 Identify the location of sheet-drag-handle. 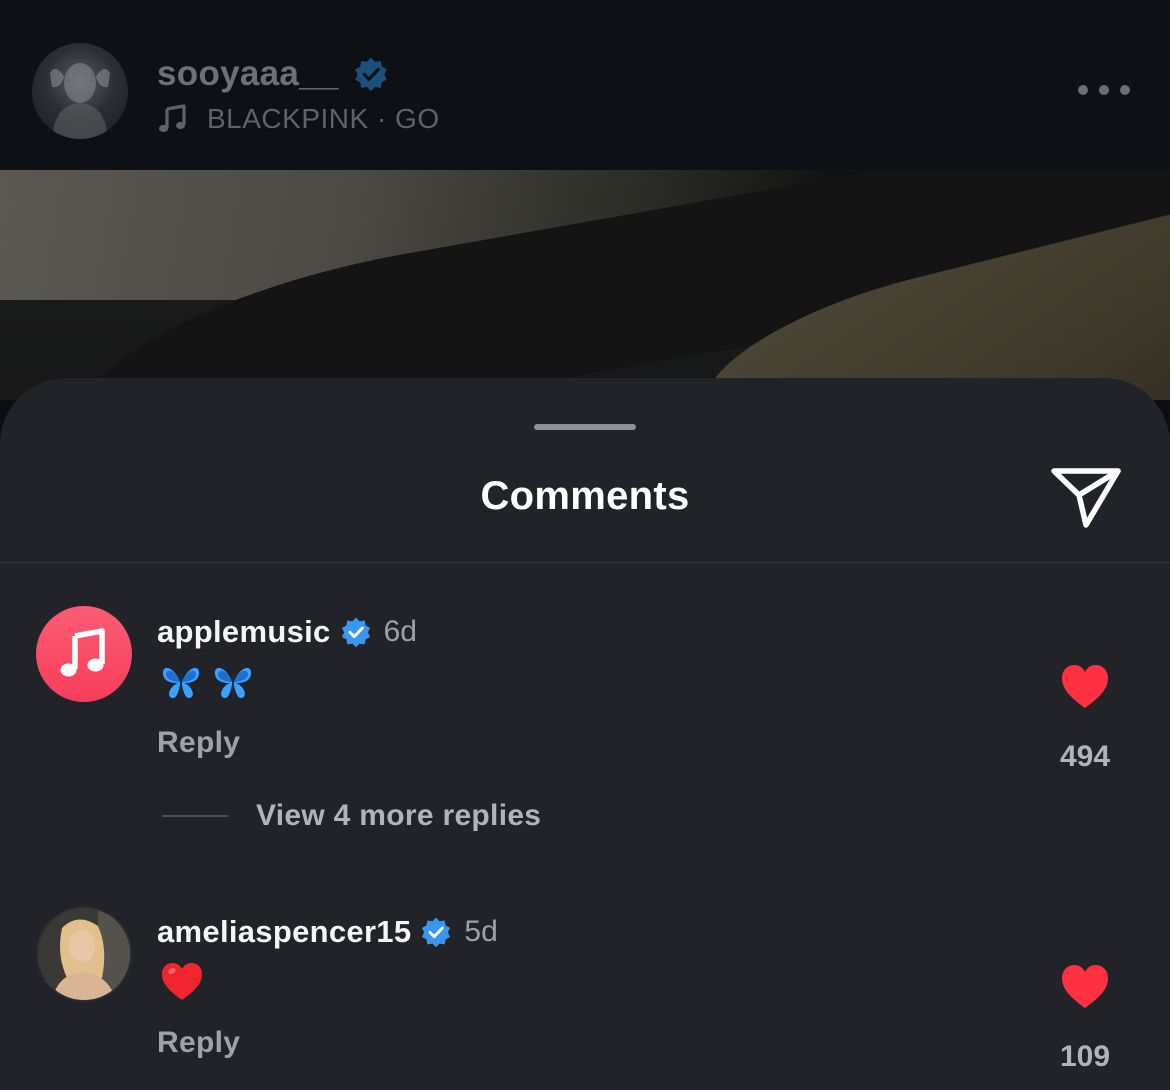
(585, 427).